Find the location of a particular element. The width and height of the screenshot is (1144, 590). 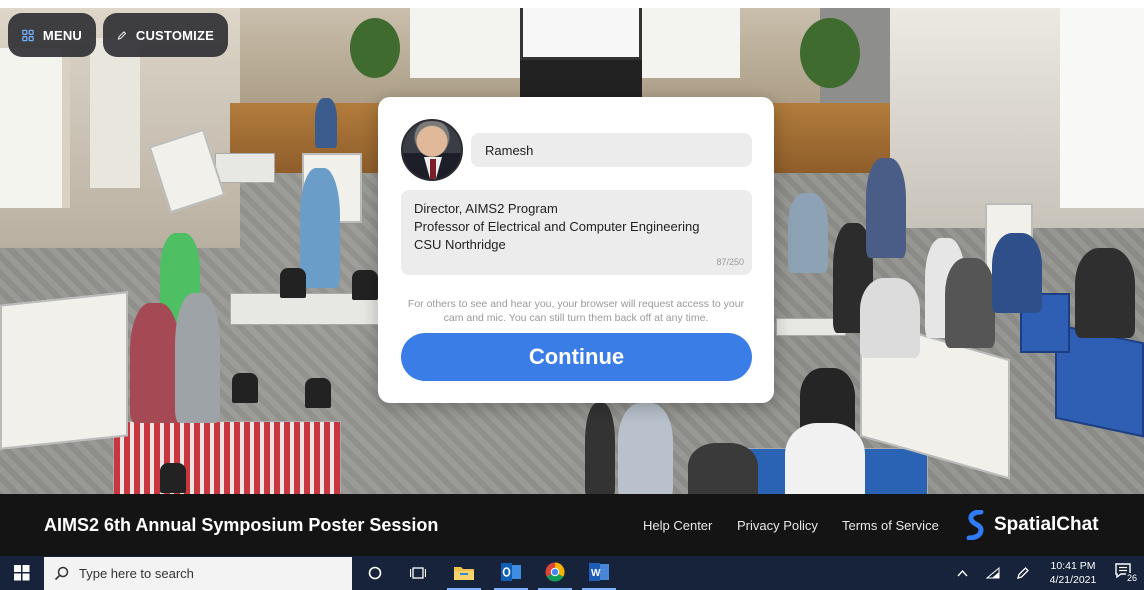

chrome-icon is located at coordinates (555, 572).